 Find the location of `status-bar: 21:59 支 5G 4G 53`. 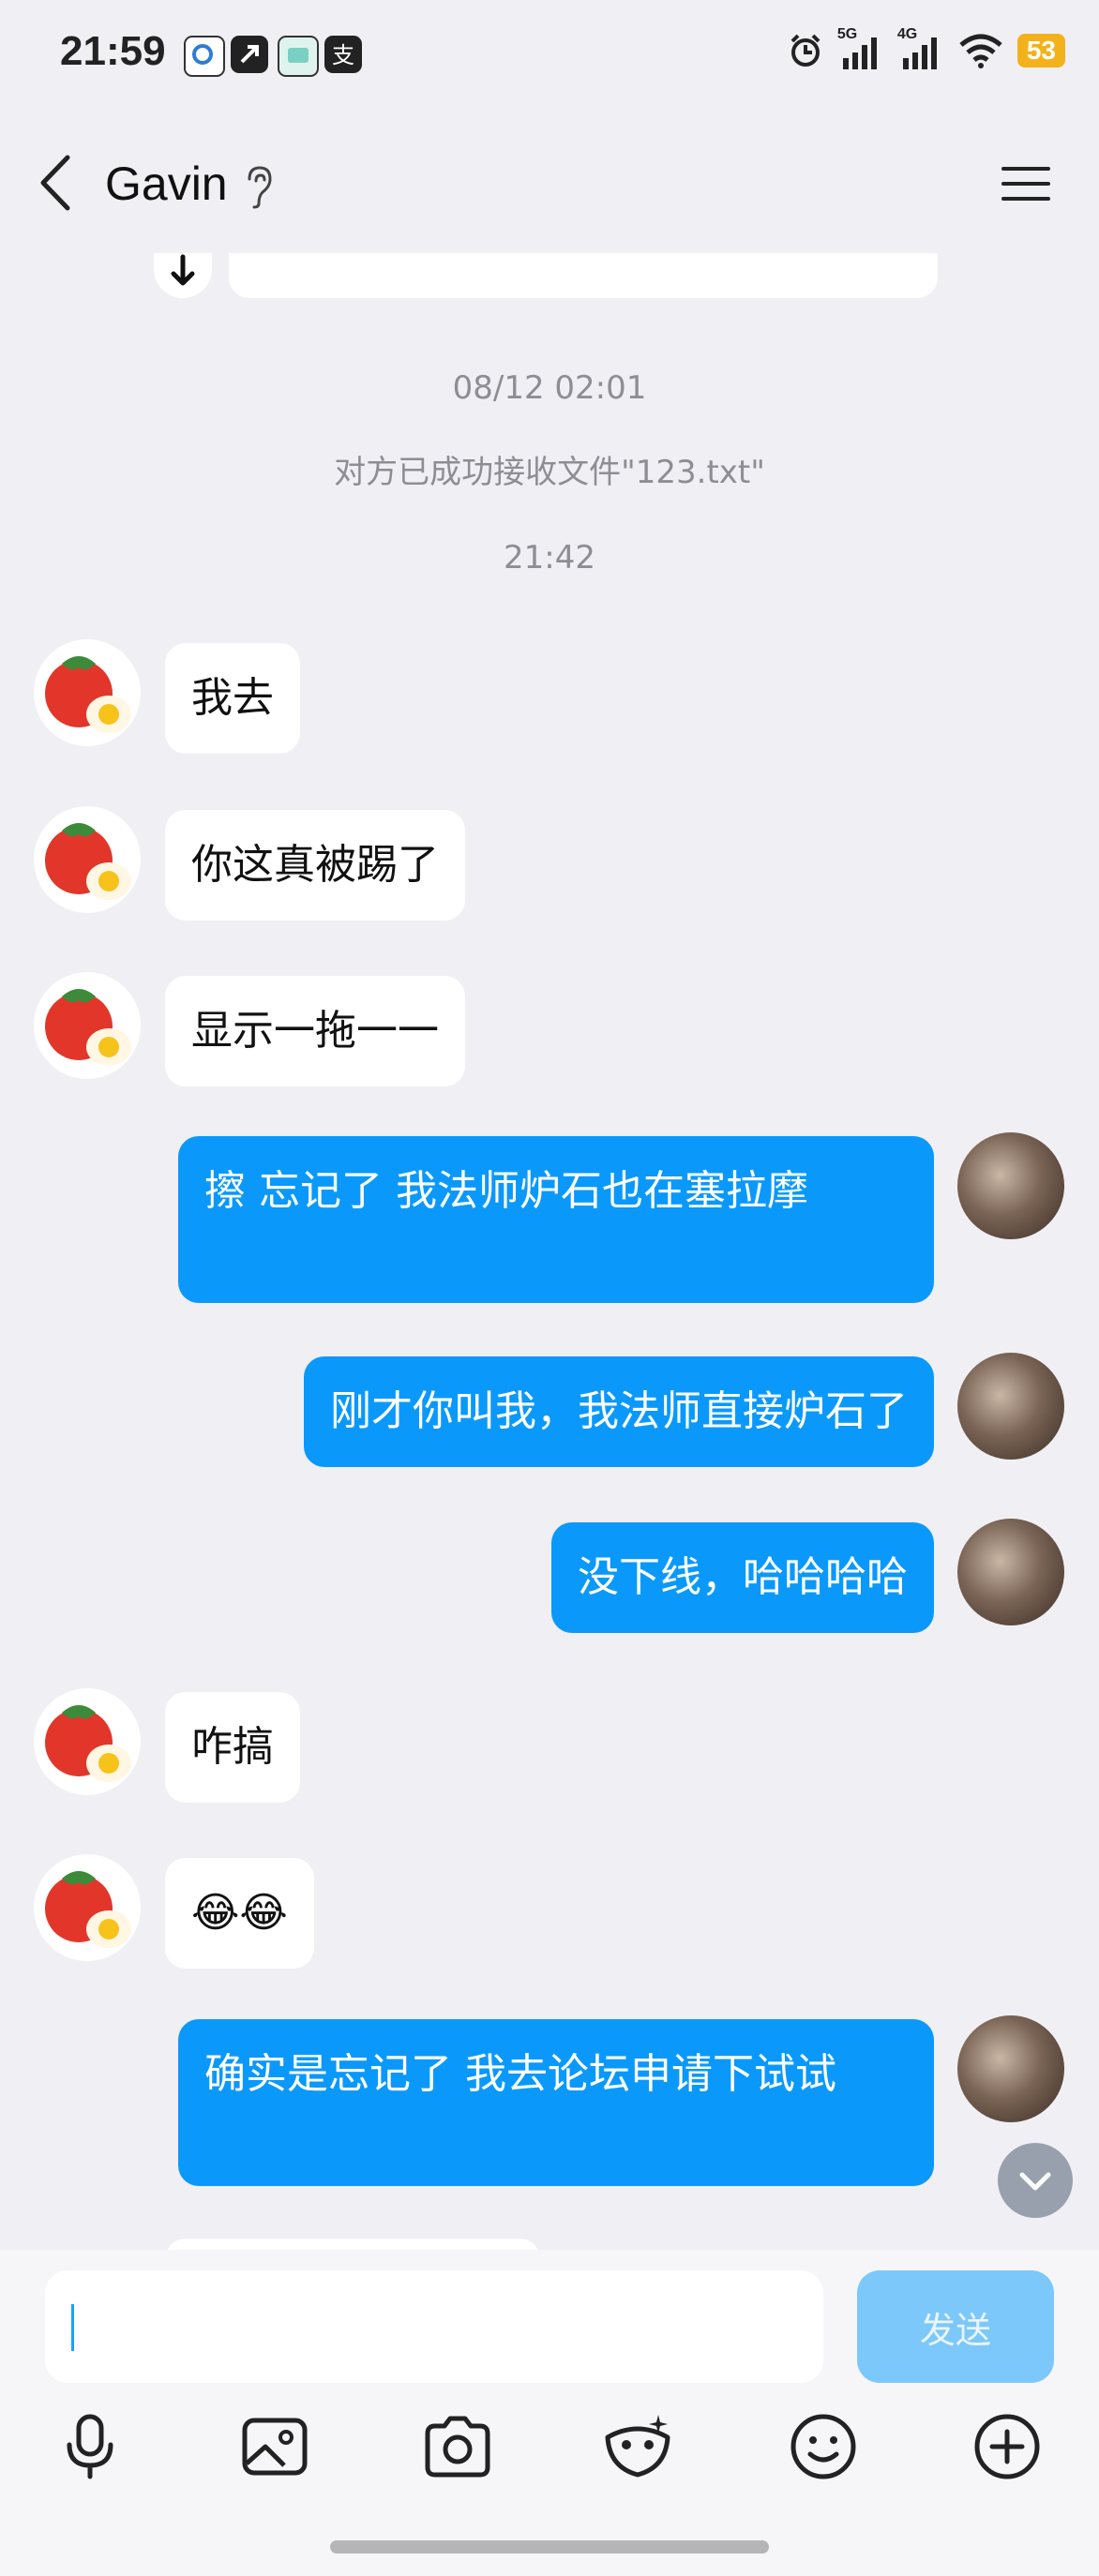

status-bar: 21:59 支 5G 4G 53 is located at coordinates (549, 56).